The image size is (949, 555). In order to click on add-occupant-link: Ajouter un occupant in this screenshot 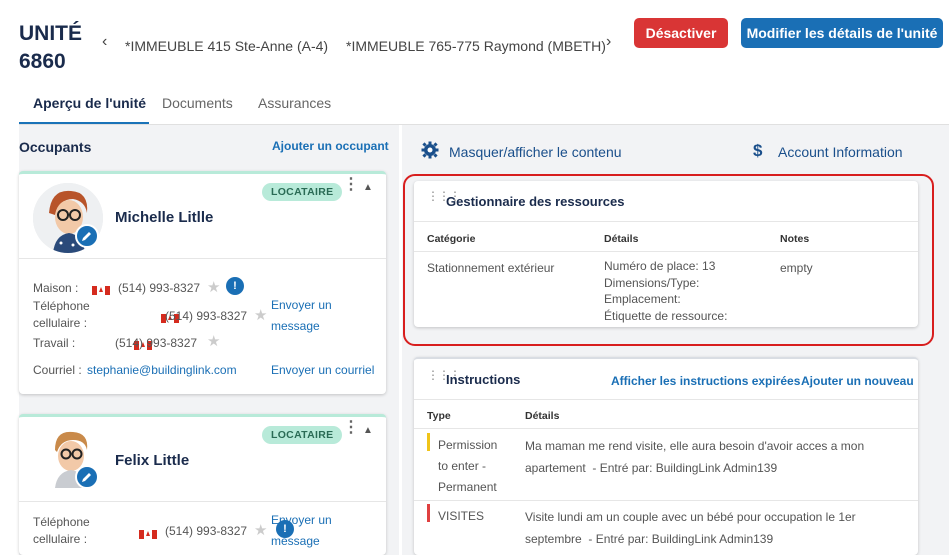, I will do `click(330, 146)`.